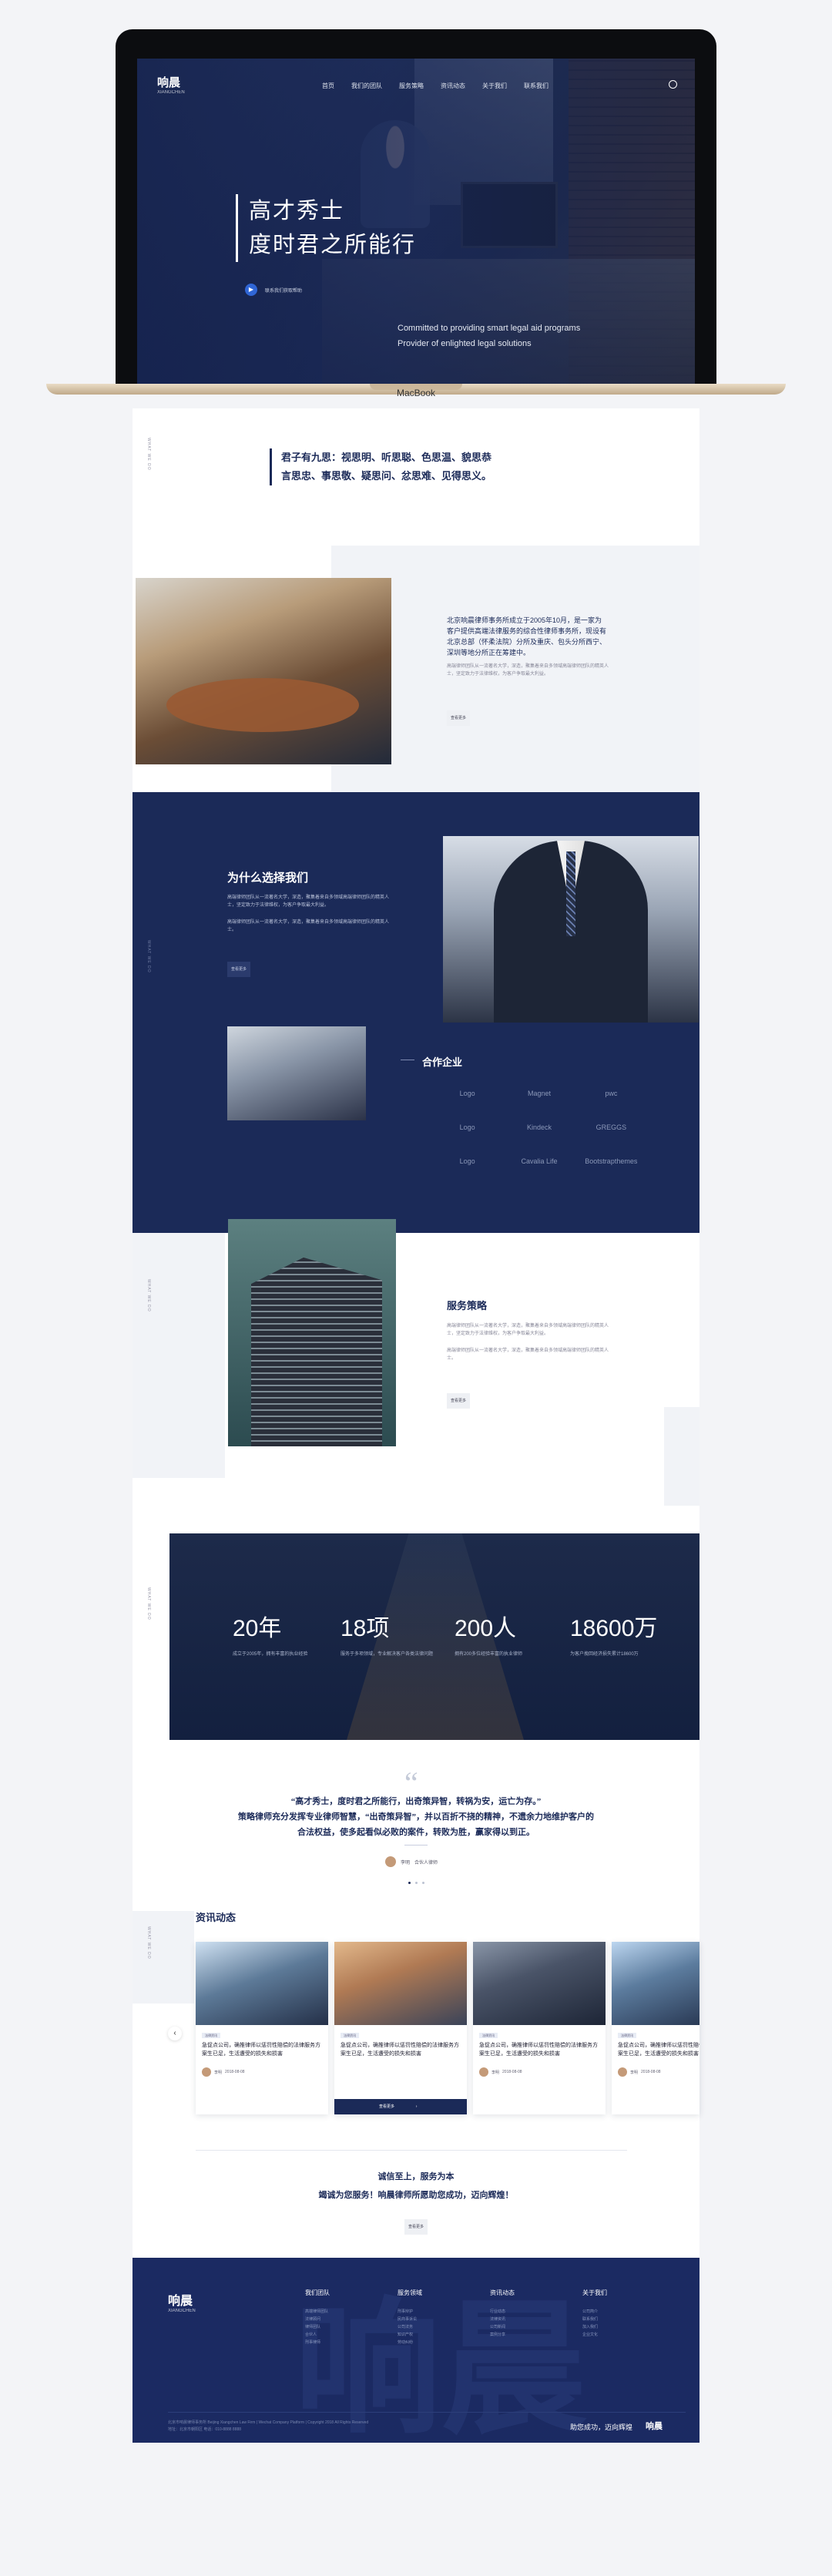  Describe the element at coordinates (444, 2312) in the screenshot. I see `footer-link: 刑事辩护` at that location.